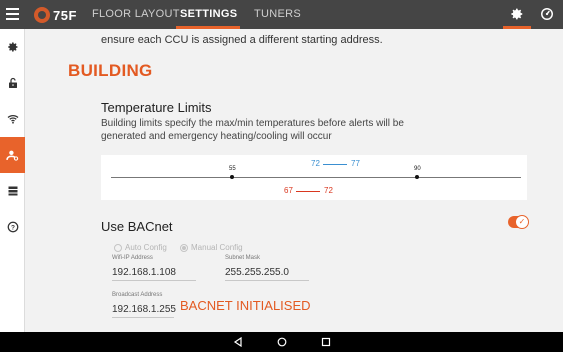  I want to click on top-bar: 75F FLOOR LAYOUT SETTINGS TUNERS, so click(281, 14).